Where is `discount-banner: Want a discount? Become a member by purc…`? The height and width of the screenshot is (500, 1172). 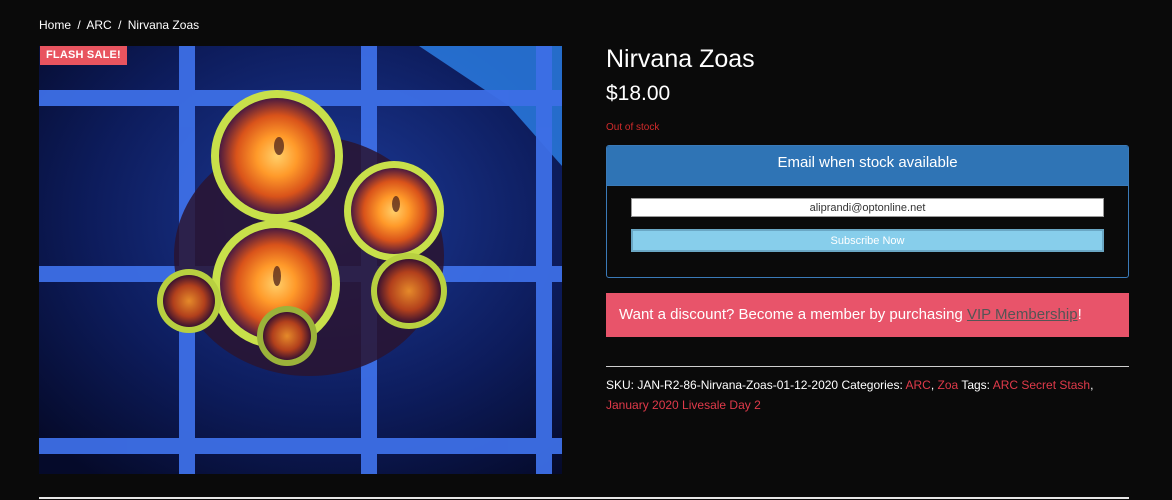
discount-banner: Want a discount? Become a member by purc… is located at coordinates (867, 315).